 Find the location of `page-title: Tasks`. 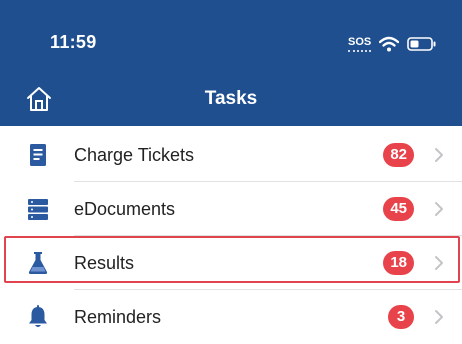

page-title: Tasks is located at coordinates (231, 98).